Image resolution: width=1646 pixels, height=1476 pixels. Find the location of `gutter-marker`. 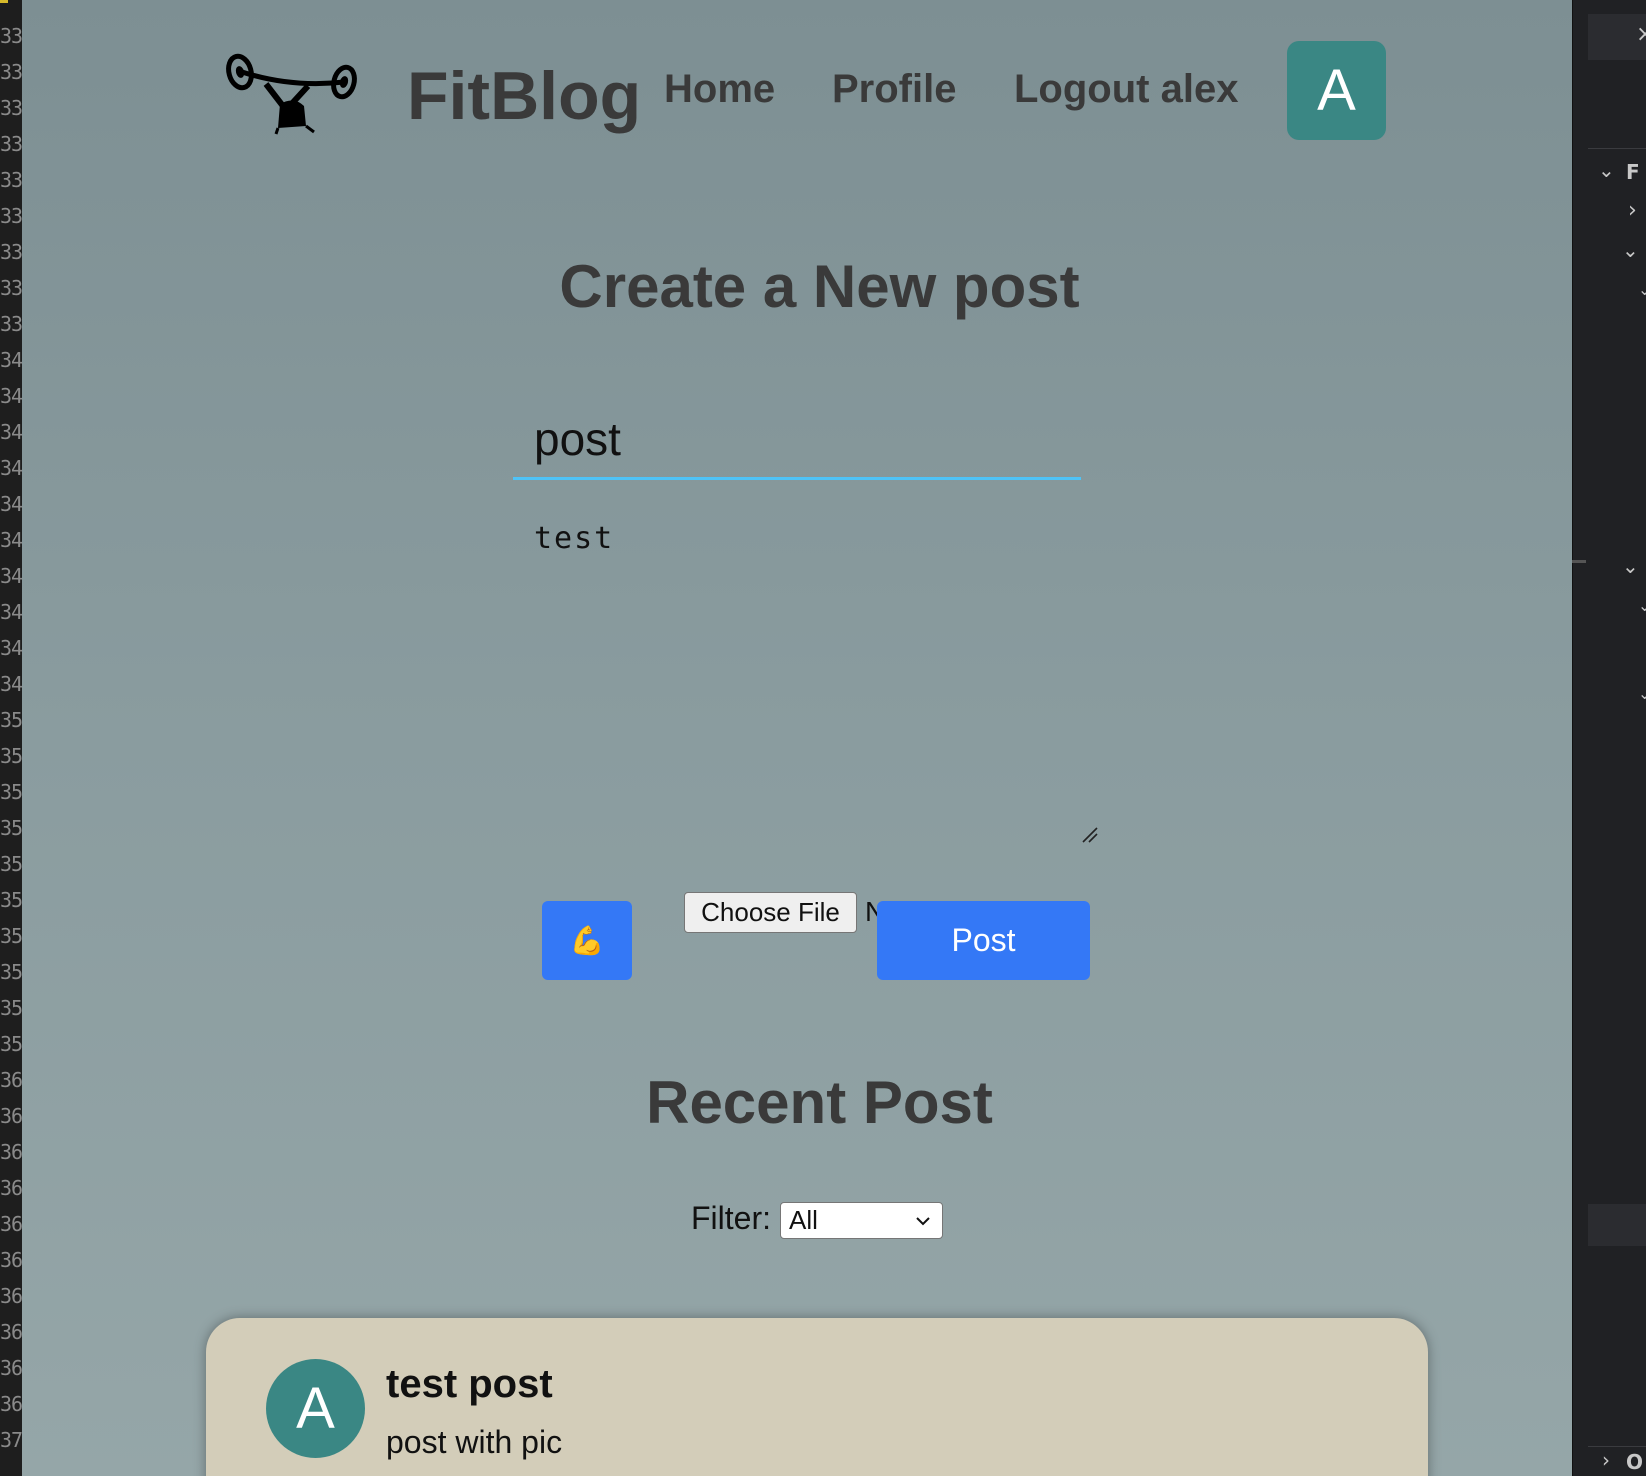

gutter-marker is located at coordinates (4, 1).